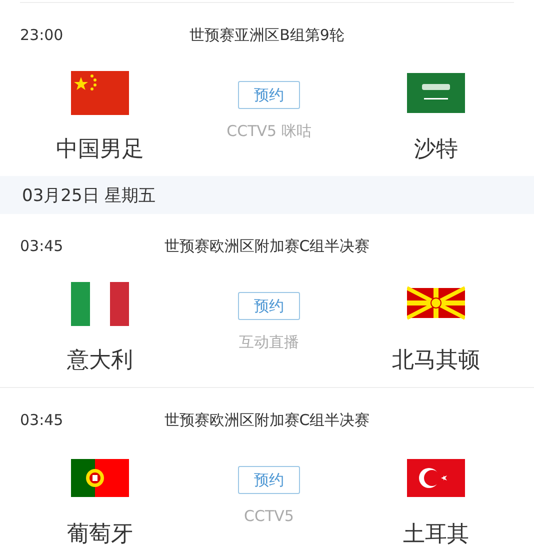 This screenshot has height=552, width=534. What do you see at coordinates (100, 150) in the screenshot?
I see `team-name: 中国男足` at bounding box center [100, 150].